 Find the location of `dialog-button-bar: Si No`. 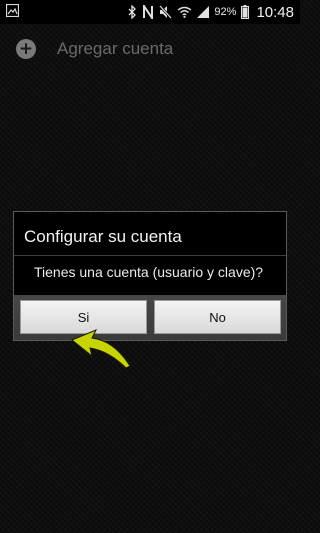

dialog-button-bar: Si No is located at coordinates (150, 317).